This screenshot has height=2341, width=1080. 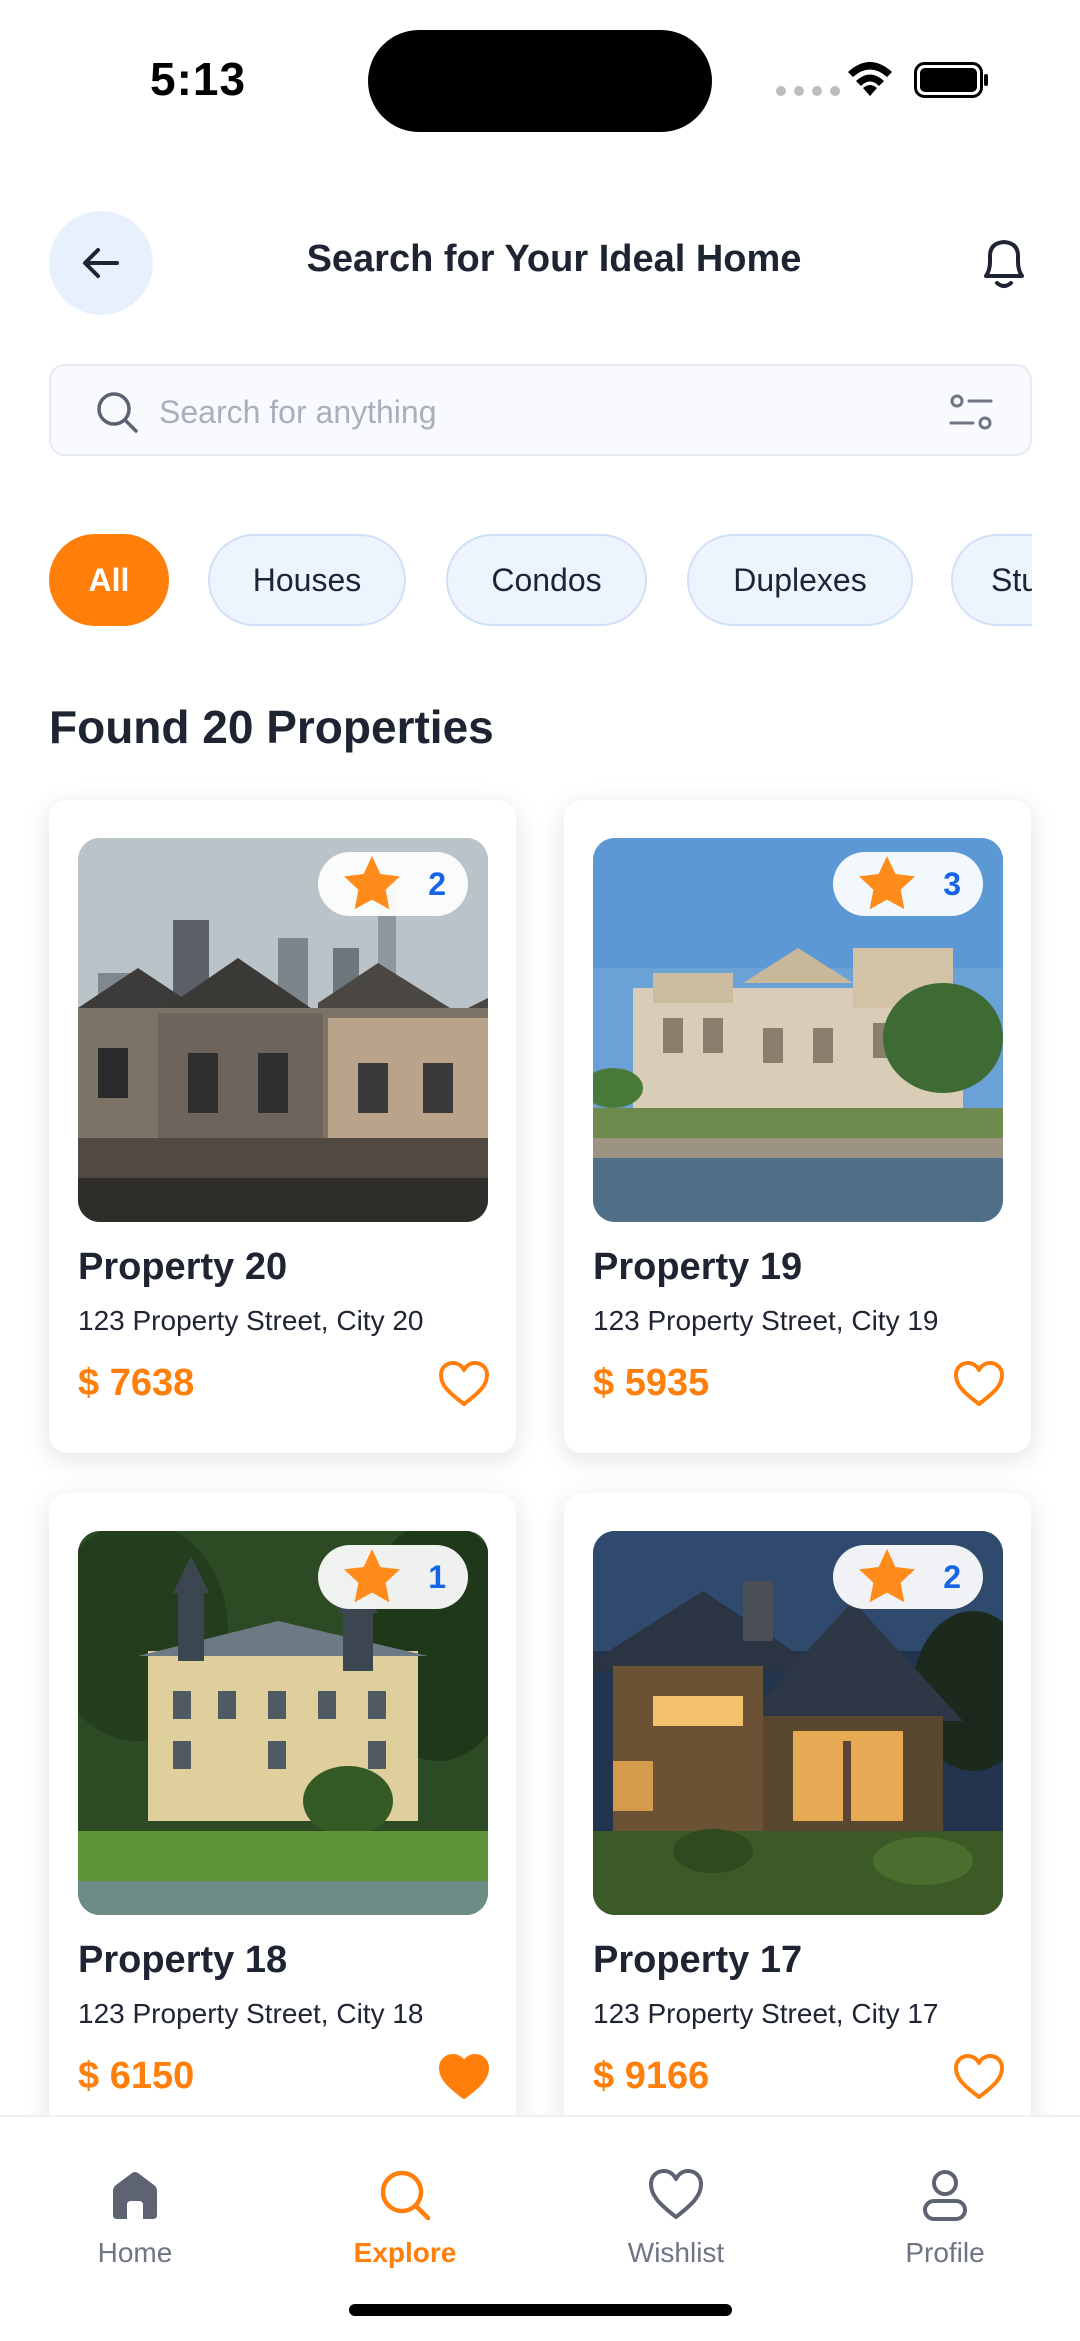 What do you see at coordinates (271, 727) in the screenshot?
I see `results-title: Found 20 Properties` at bounding box center [271, 727].